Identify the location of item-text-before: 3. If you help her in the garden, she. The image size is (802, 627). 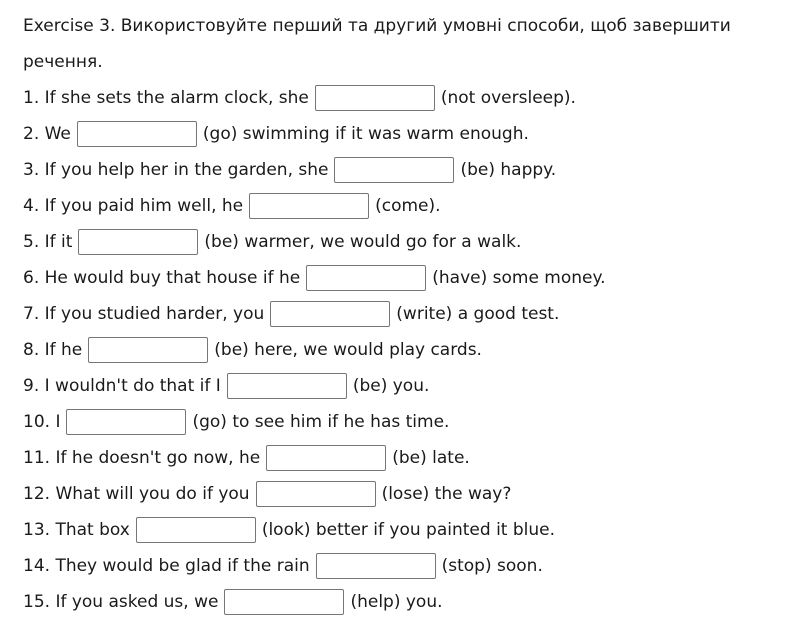
(176, 170).